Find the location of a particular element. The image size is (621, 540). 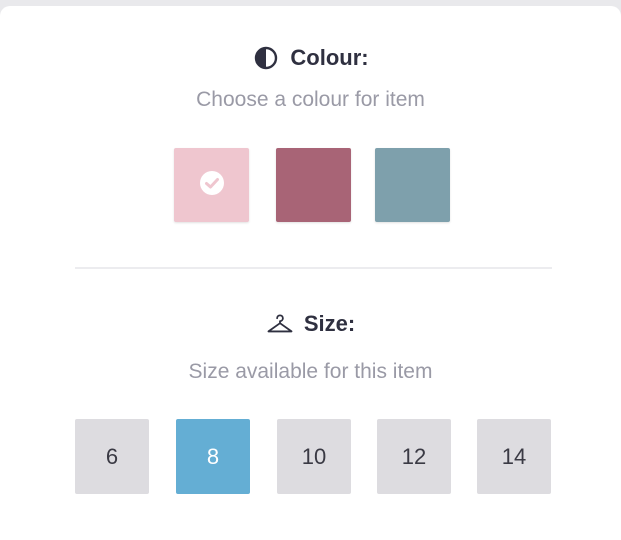

colour-swatch-berry is located at coordinates (313, 185).